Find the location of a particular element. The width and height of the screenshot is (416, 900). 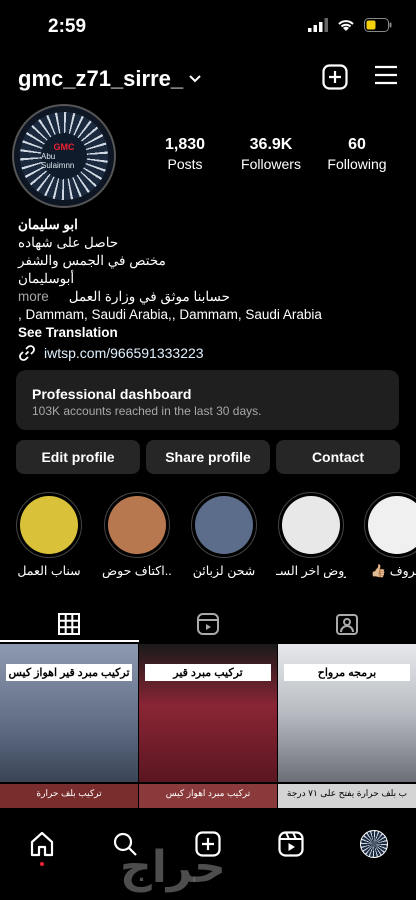

status-time: 2:59 is located at coordinates (67, 26).